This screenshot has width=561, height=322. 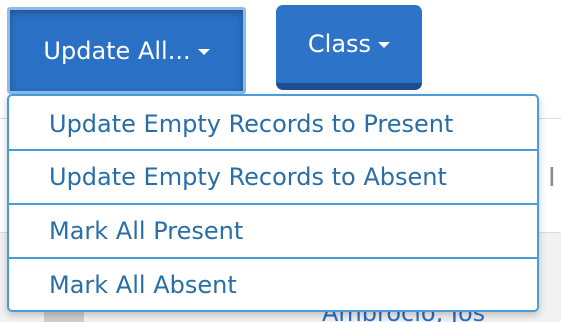 What do you see at coordinates (273, 284) in the screenshot?
I see `menu-item-mark-all-absent: Mark All Absent` at bounding box center [273, 284].